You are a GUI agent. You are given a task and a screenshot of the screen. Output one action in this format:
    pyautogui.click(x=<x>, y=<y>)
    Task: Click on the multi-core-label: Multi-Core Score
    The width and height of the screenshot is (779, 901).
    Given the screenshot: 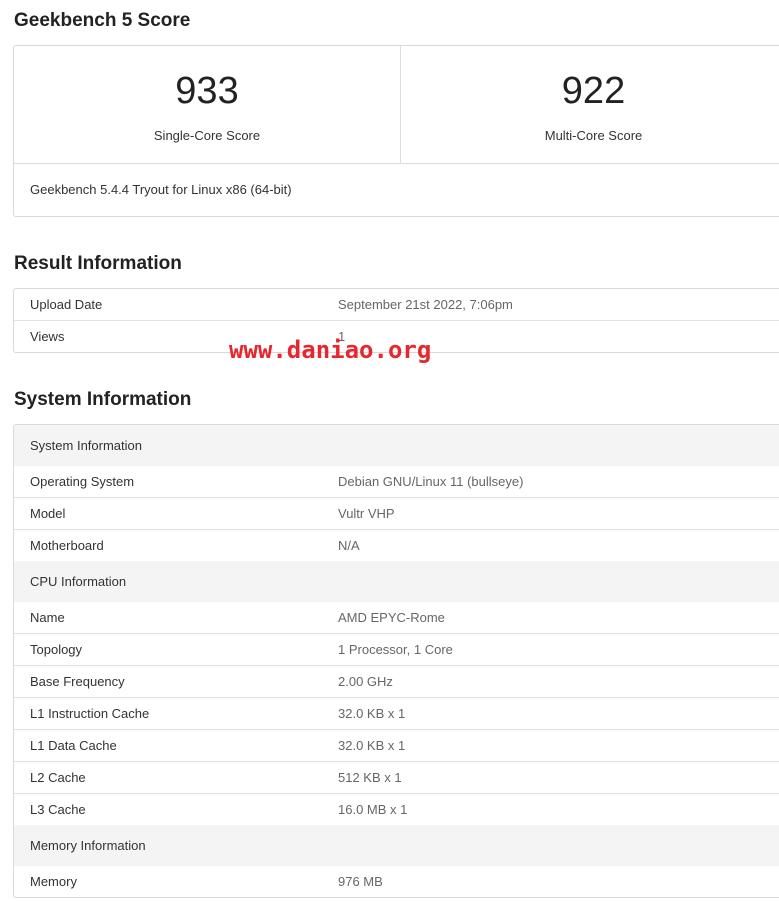 What is the action you would take?
    pyautogui.click(x=593, y=135)
    